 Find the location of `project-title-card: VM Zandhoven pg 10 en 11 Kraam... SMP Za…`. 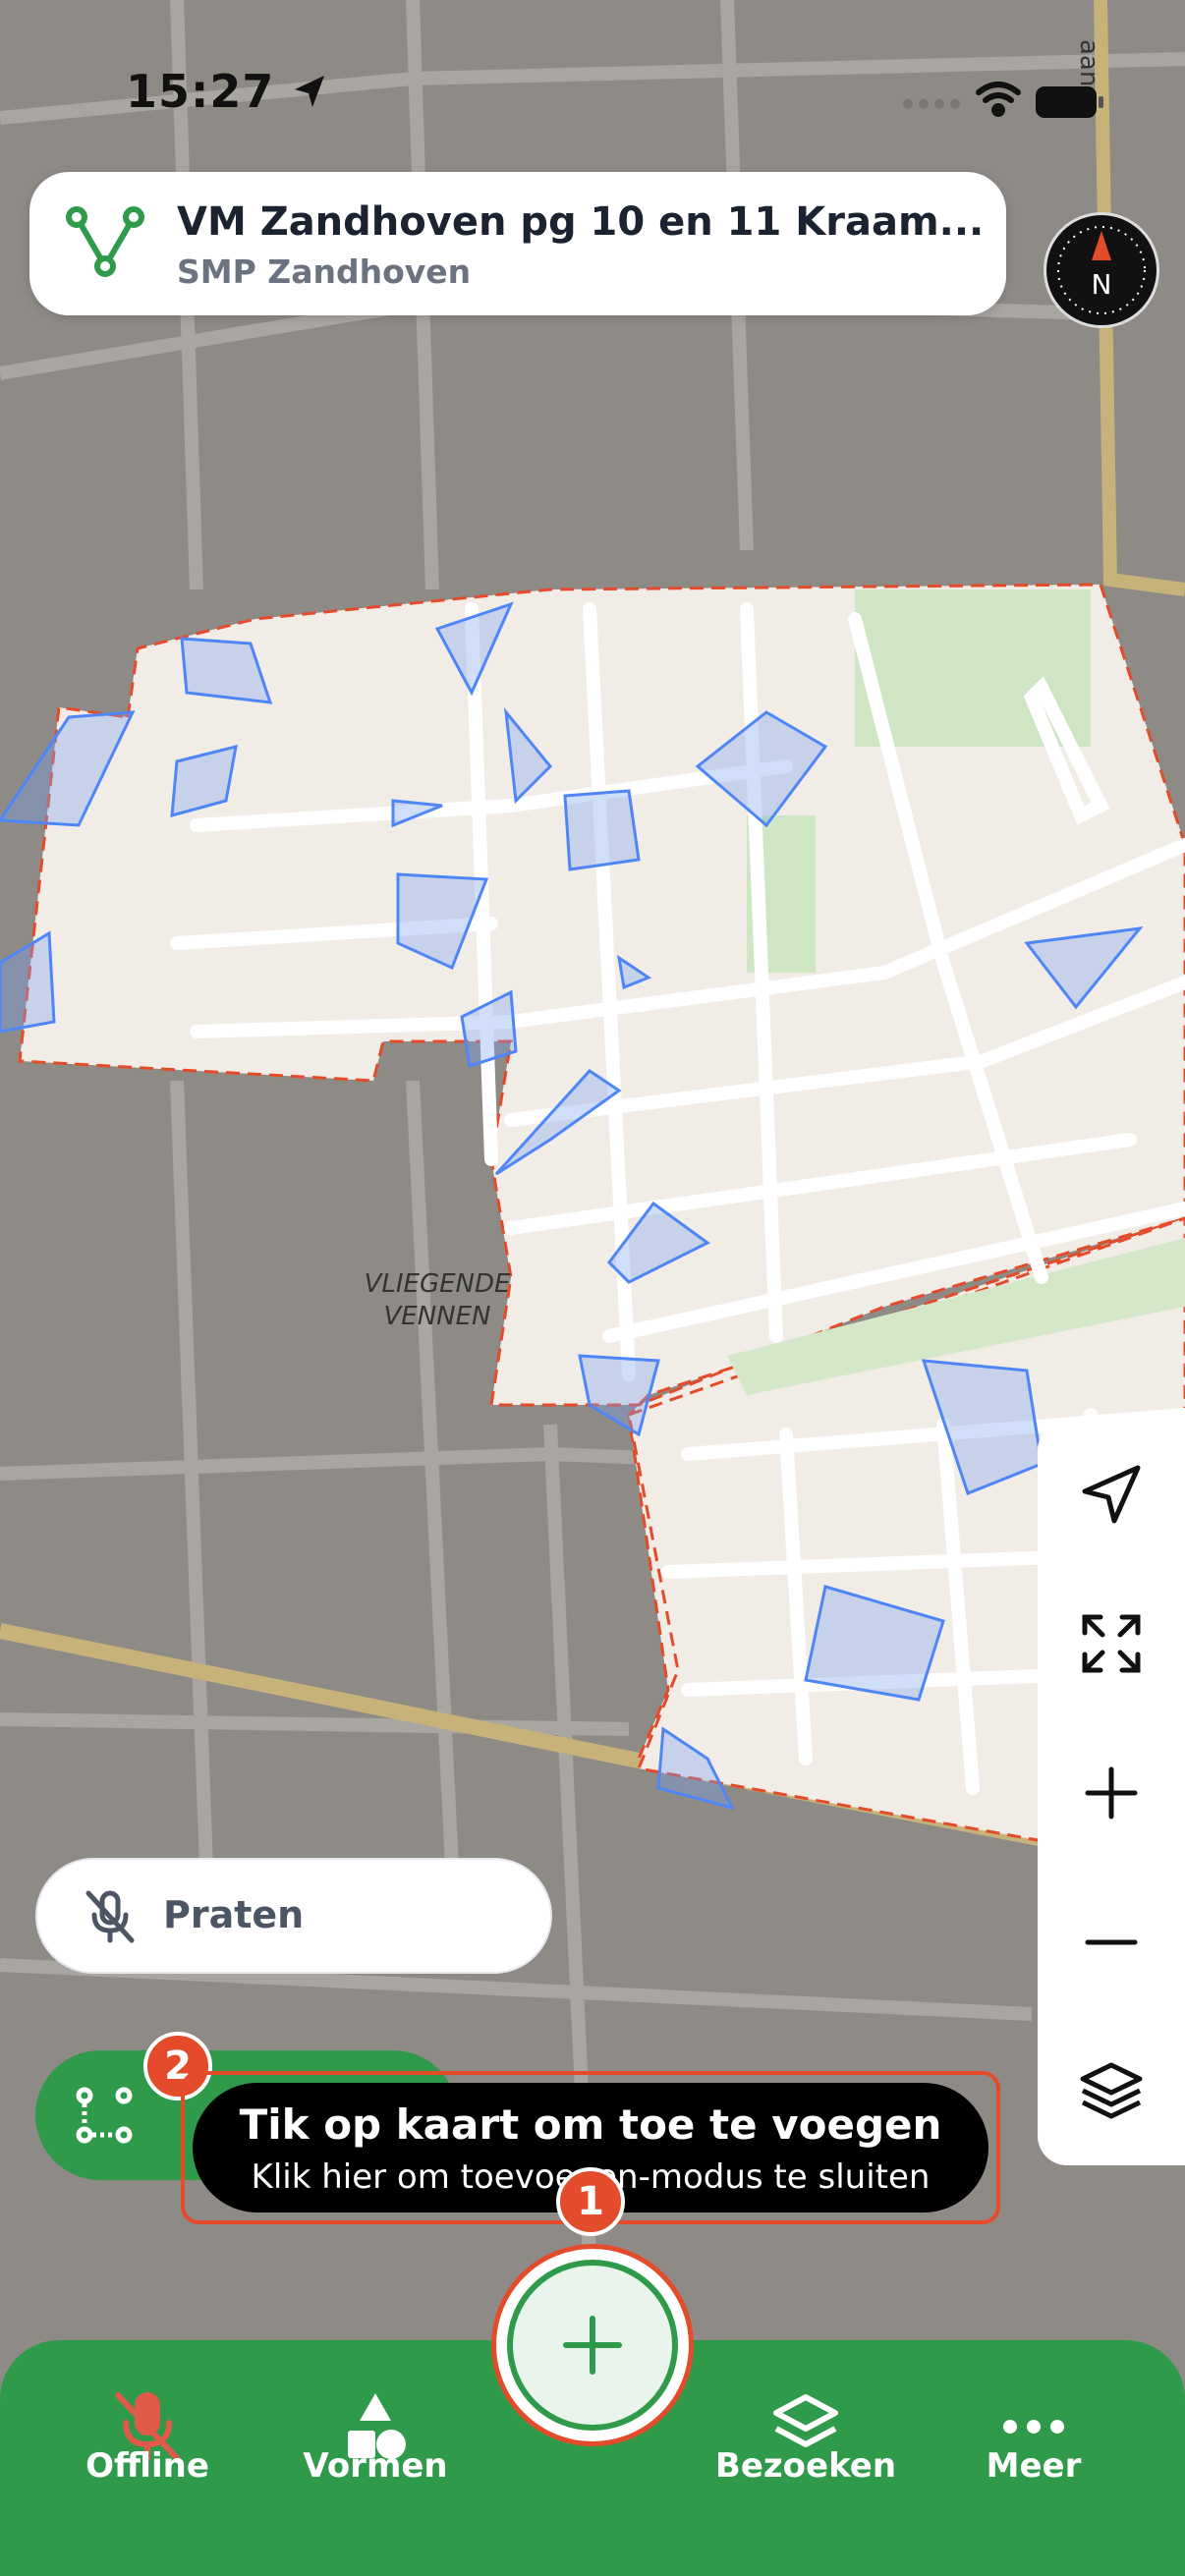

project-title-card: VM Zandhoven pg 10 en 11 Kraam... SMP Za… is located at coordinates (517, 243).